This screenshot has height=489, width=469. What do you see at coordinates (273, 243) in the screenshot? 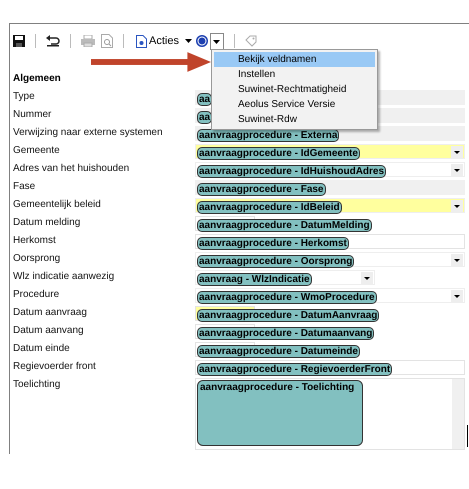
I see `field-name-tooltip: aanvraagprocedure - Herkomst` at bounding box center [273, 243].